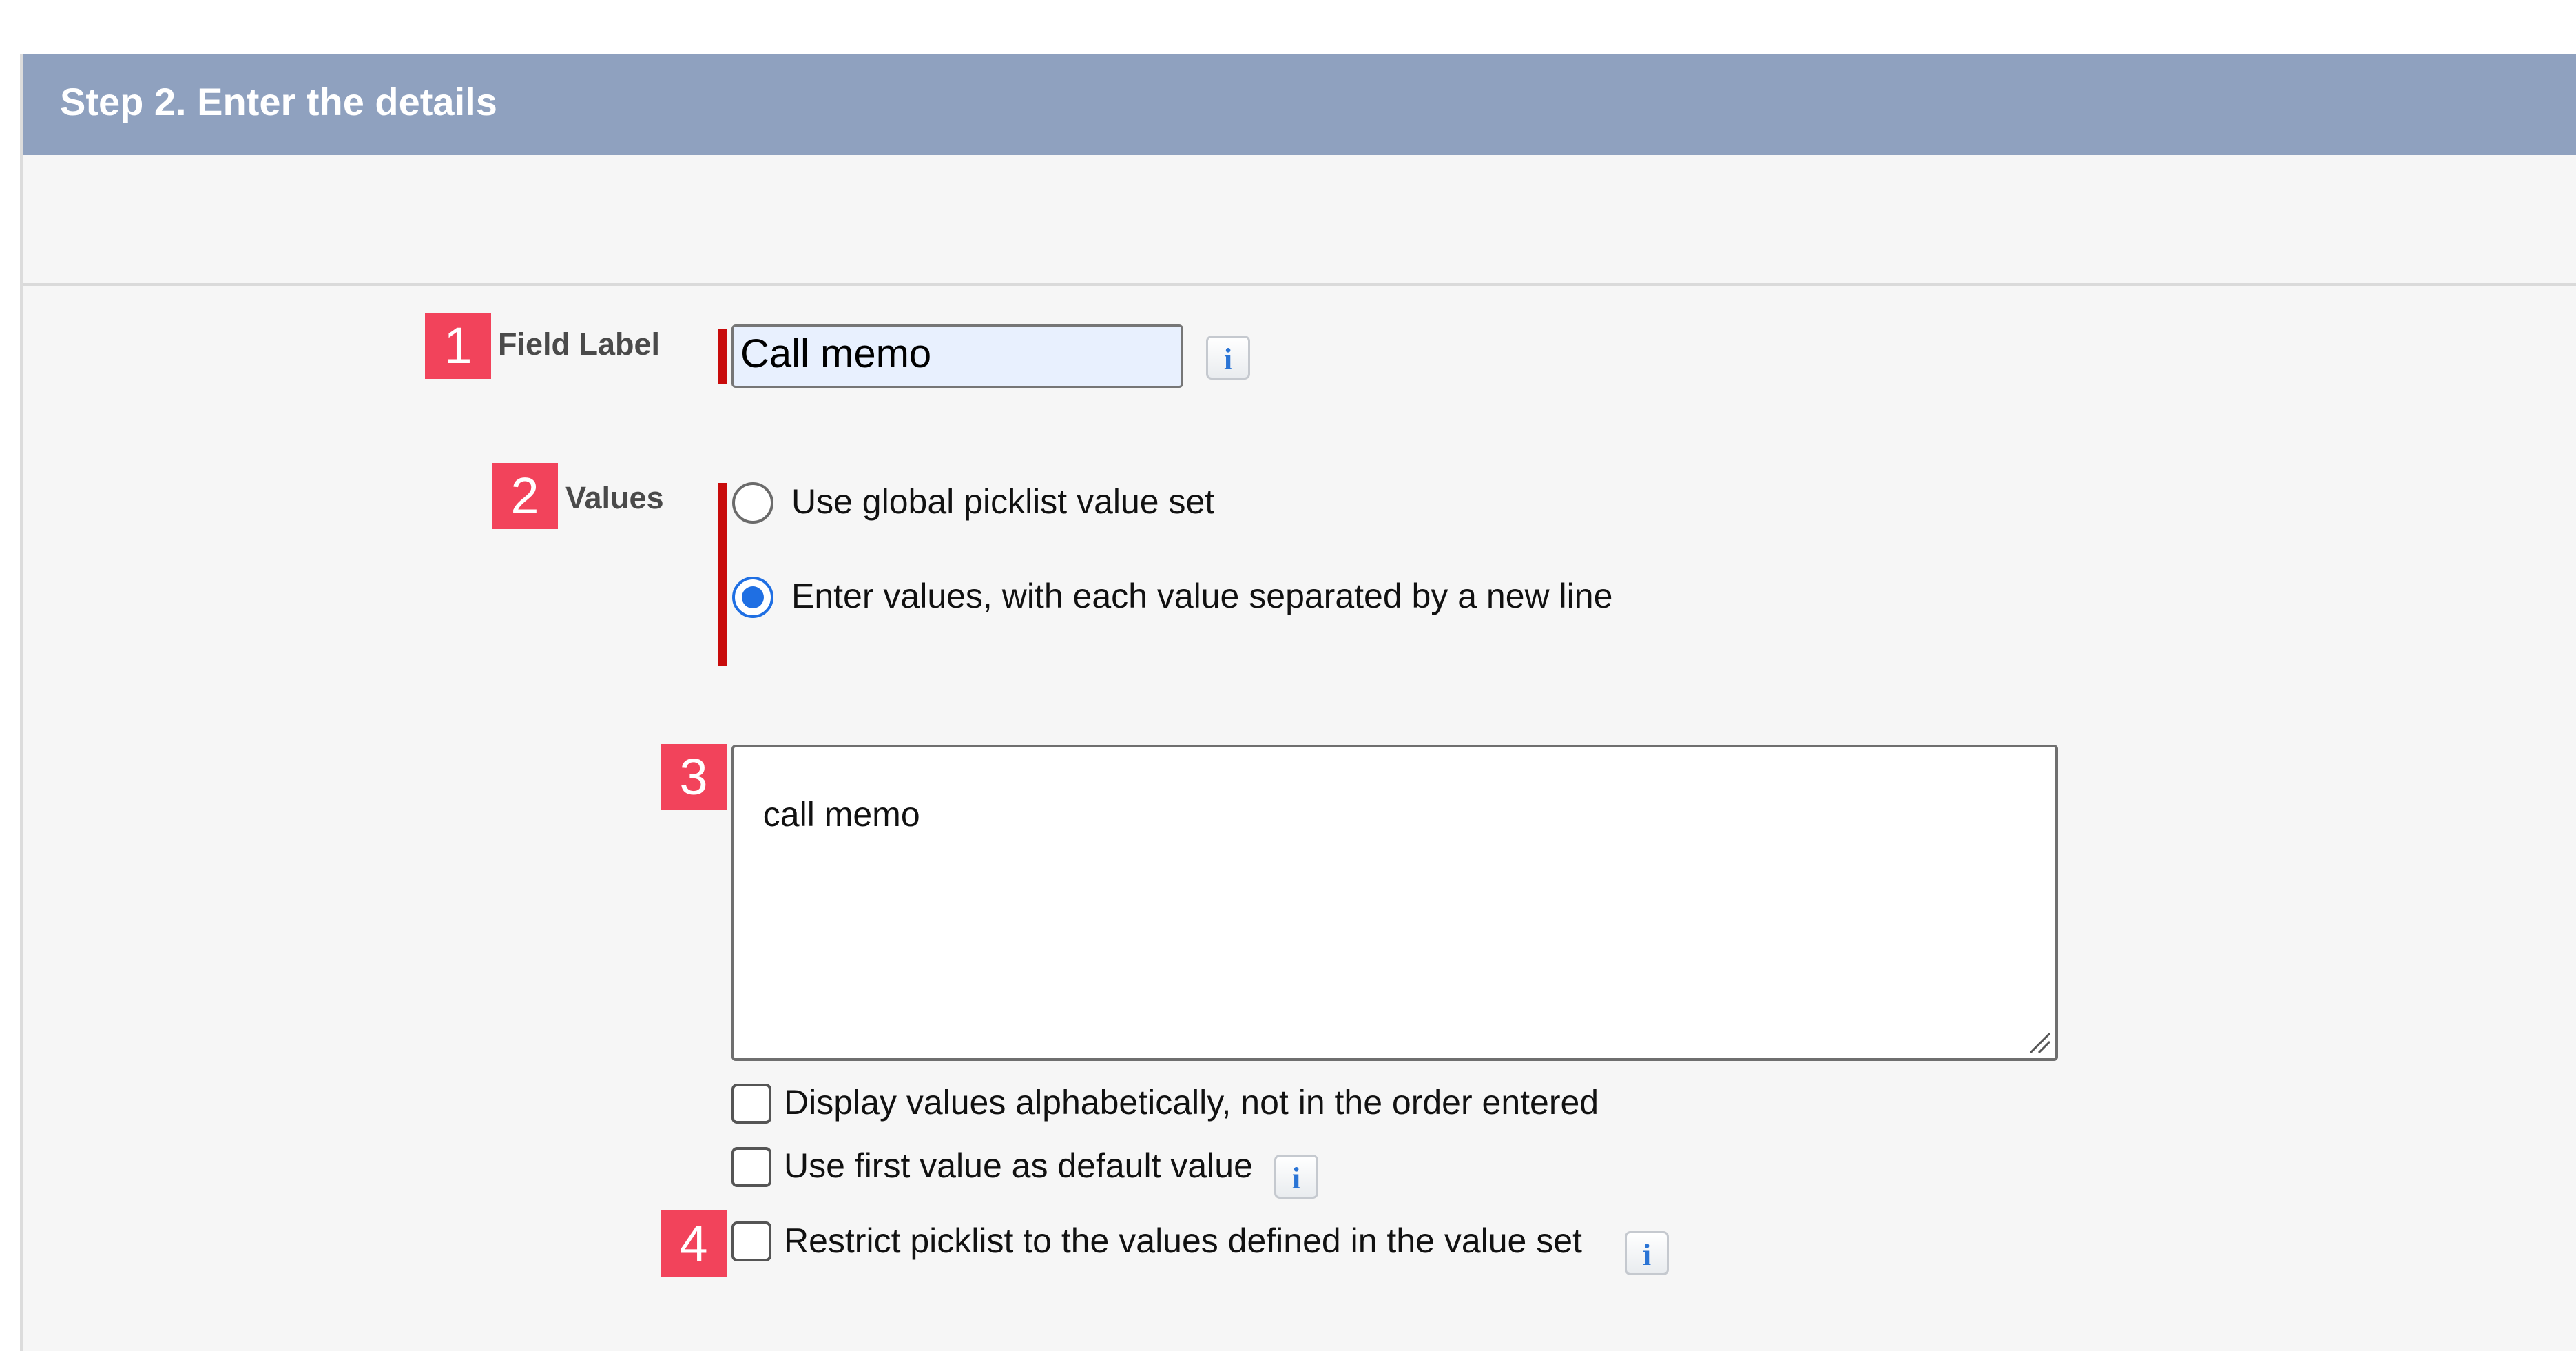  What do you see at coordinates (1003, 502) in the screenshot?
I see `radio-global-picklist-label: Use global picklist value set` at bounding box center [1003, 502].